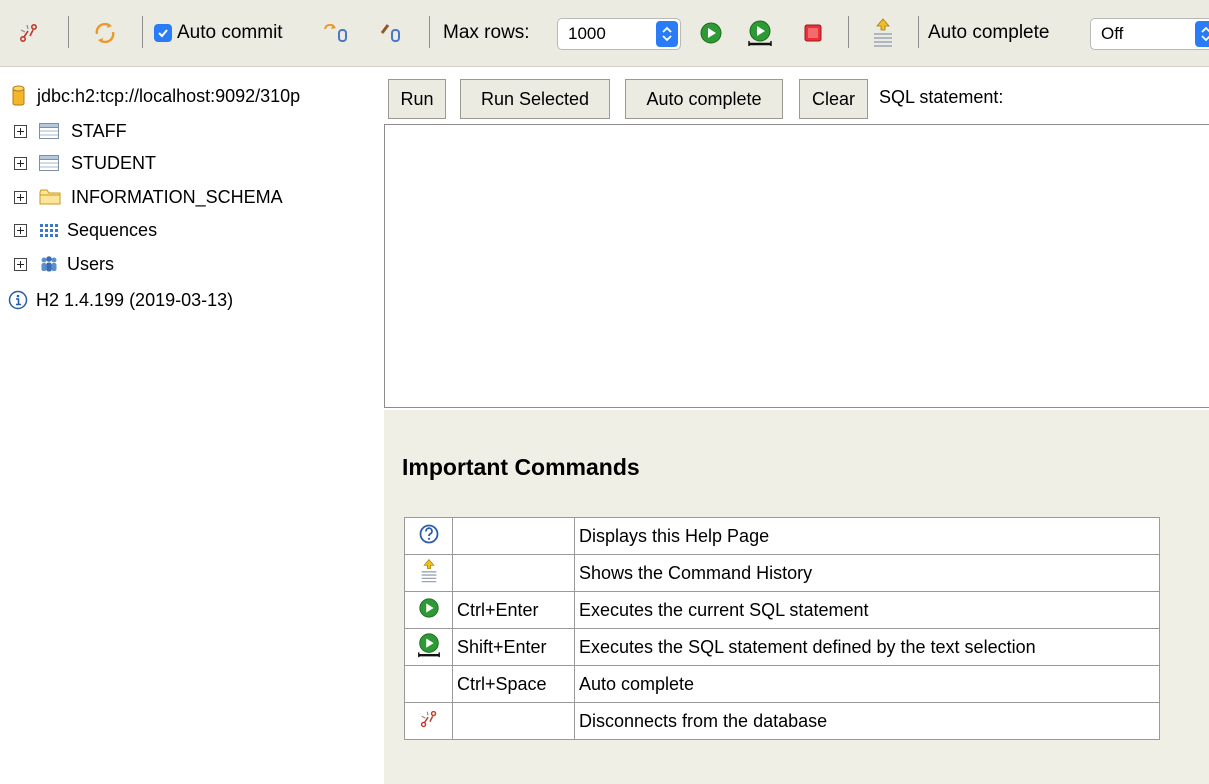 The width and height of the screenshot is (1209, 784). Describe the element at coordinates (867, 573) in the screenshot. I see `description-cell: Shows the Command History` at that location.